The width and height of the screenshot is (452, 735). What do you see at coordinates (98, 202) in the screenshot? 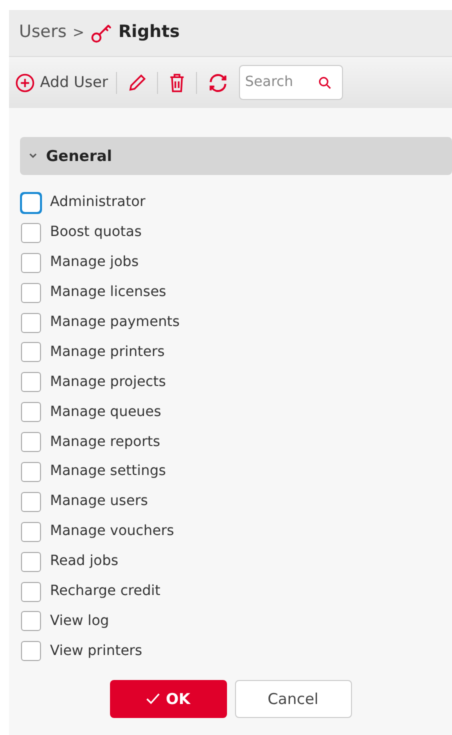
I see `checkbox-label: Administrator` at bounding box center [98, 202].